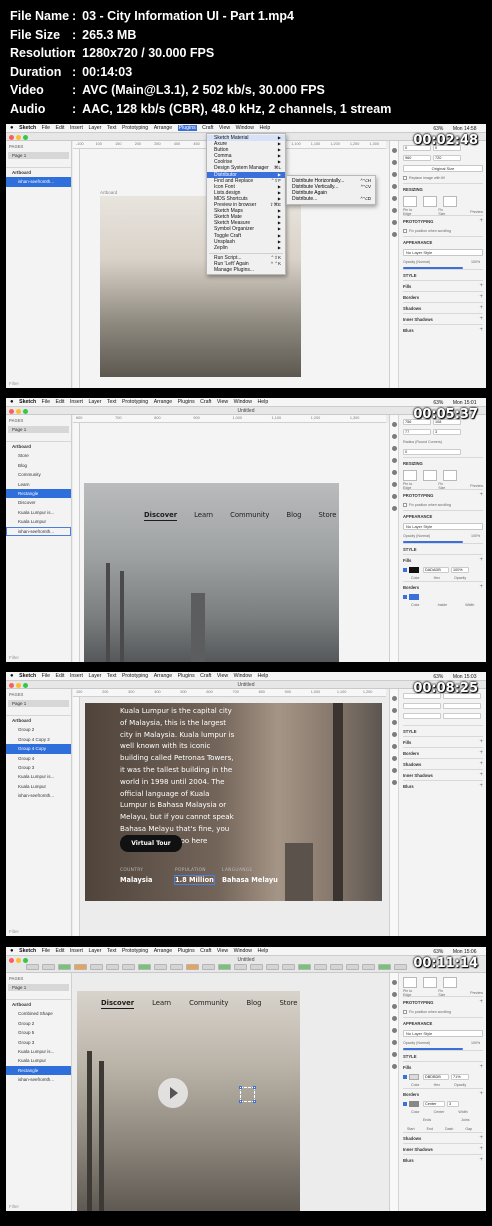 The height and width of the screenshot is (1226, 492). What do you see at coordinates (443, 252) in the screenshot?
I see `layer-style-dropdown: No Layer Style` at bounding box center [443, 252].